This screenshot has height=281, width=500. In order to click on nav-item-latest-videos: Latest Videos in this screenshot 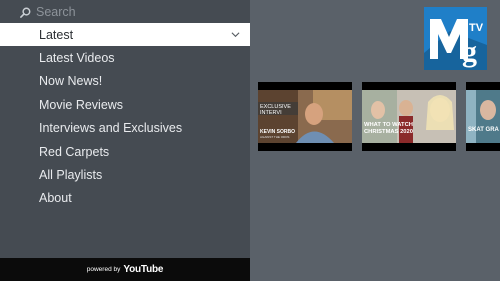, I will do `click(125, 57)`.